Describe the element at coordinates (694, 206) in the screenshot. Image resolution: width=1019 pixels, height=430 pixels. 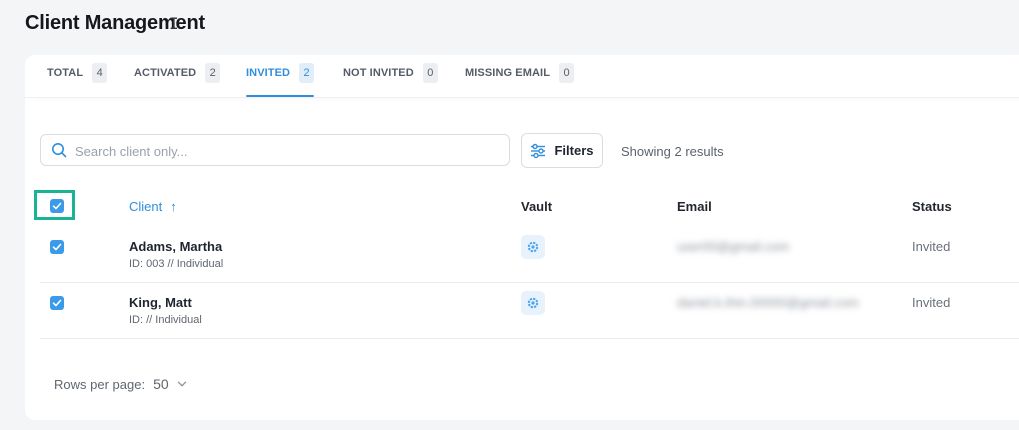
I see `column-header-email: Email` at that location.